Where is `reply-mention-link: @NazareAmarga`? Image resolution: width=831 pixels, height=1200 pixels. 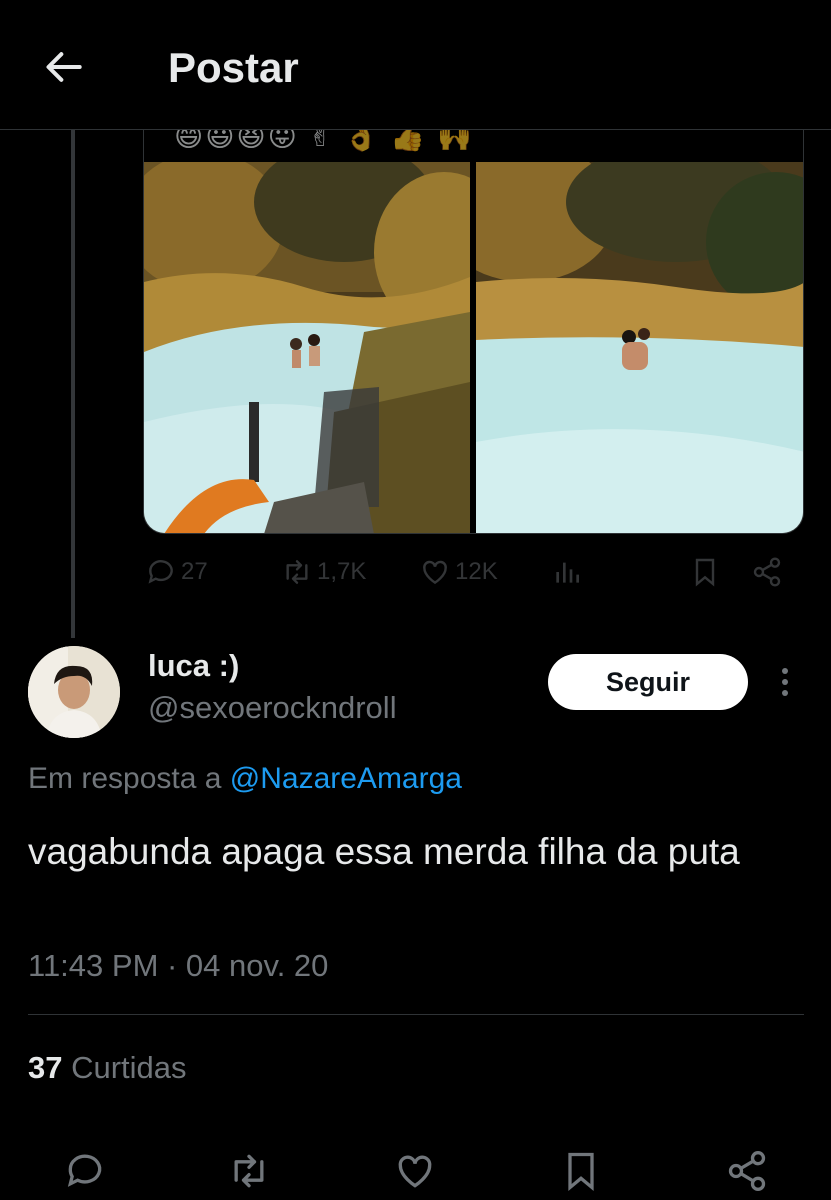 reply-mention-link: @NazareAmarga is located at coordinates (346, 778).